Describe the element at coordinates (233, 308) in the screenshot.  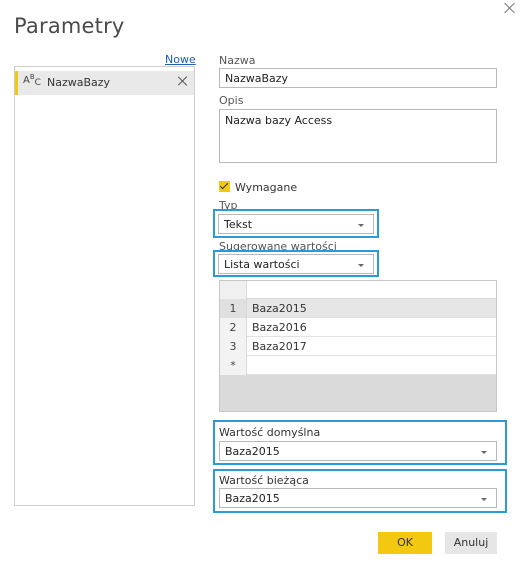
I see `row-number: 1` at that location.